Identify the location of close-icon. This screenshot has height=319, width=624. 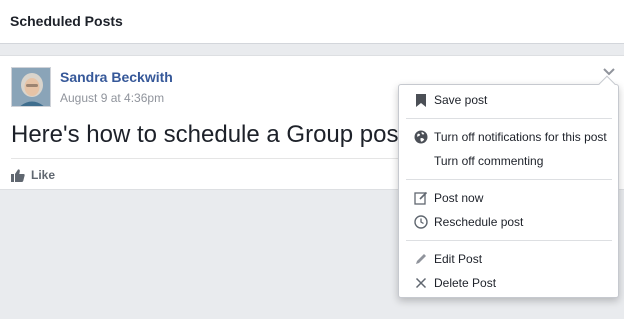
(421, 283).